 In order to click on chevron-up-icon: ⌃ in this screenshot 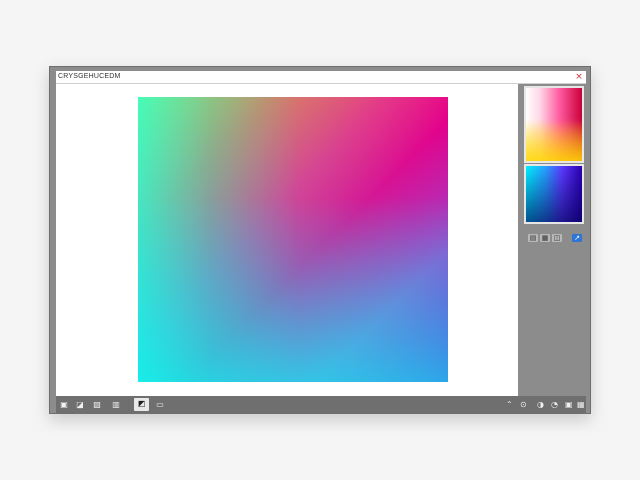, I will do `click(509, 405)`.